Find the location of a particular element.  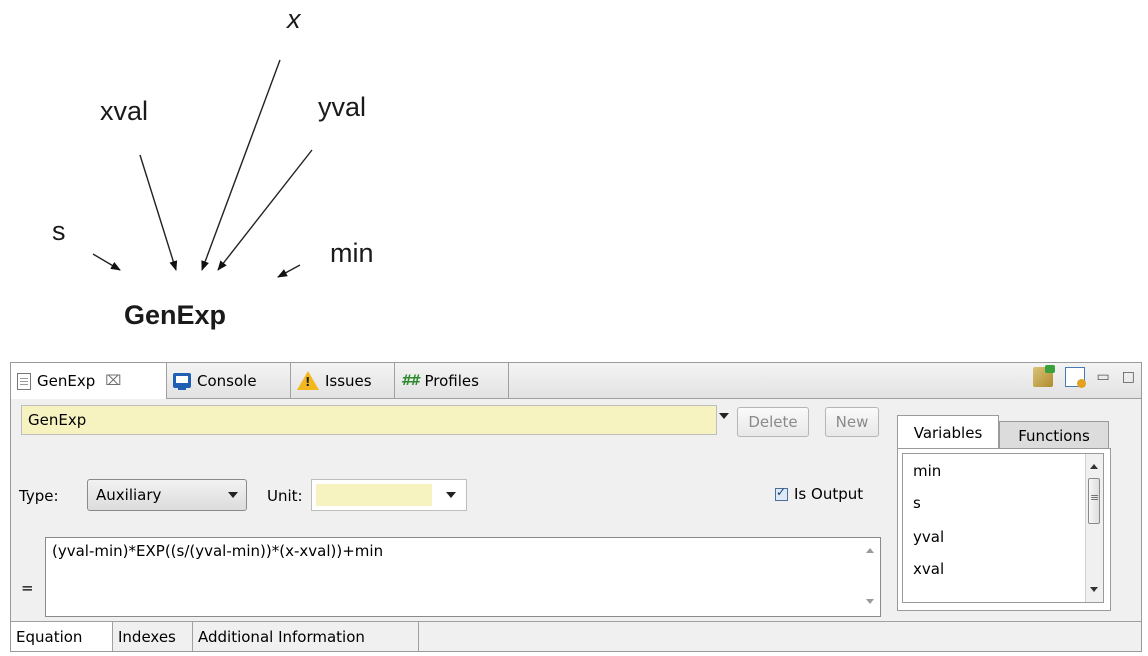

unit-label: Unit: is located at coordinates (285, 496).